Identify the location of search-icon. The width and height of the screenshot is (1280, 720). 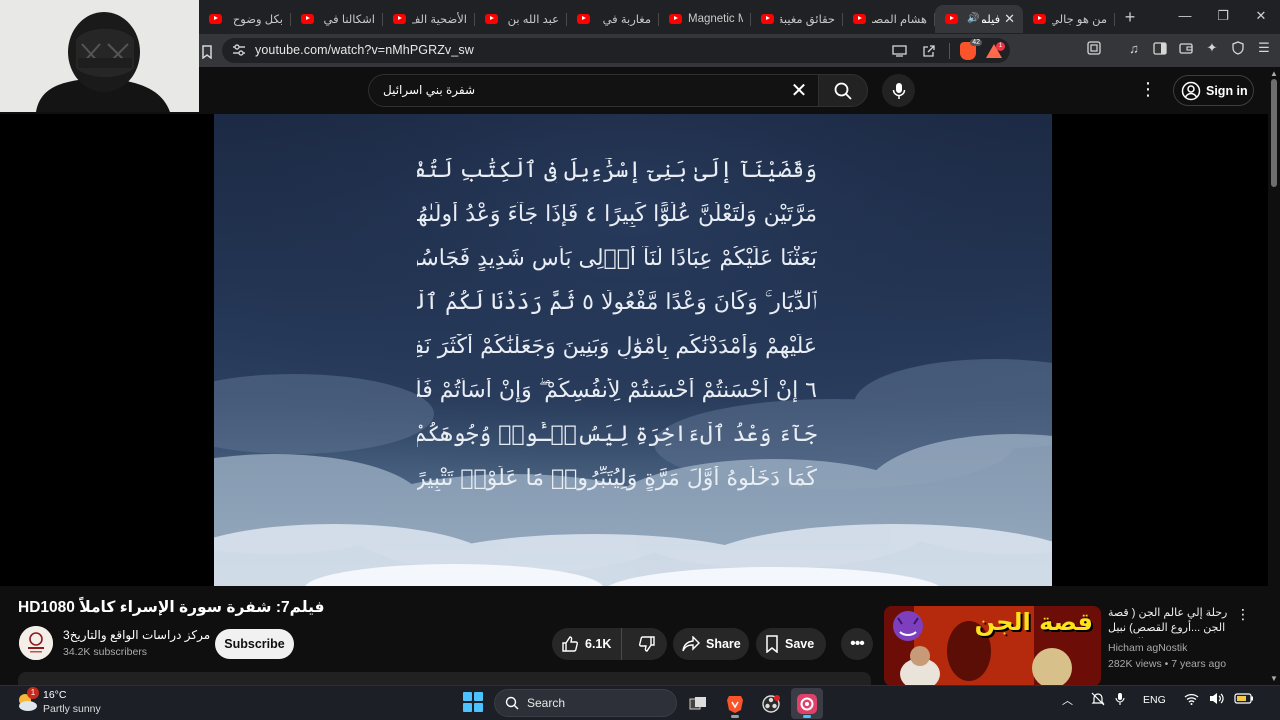
(843, 91).